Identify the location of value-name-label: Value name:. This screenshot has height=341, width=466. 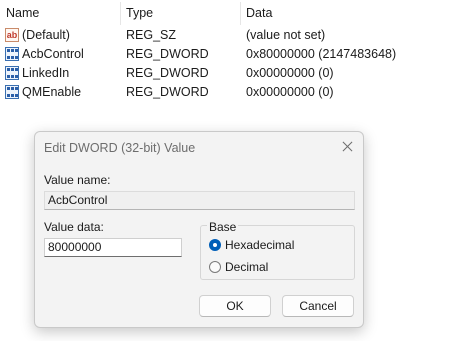
(77, 180).